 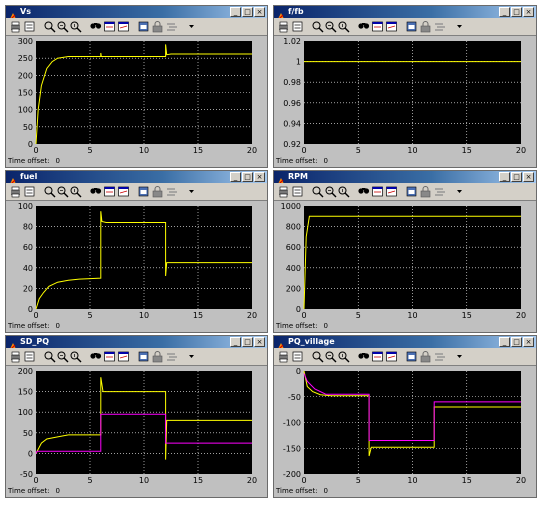 What do you see at coordinates (57, 491) in the screenshot?
I see `time-offset-value: 0` at bounding box center [57, 491].